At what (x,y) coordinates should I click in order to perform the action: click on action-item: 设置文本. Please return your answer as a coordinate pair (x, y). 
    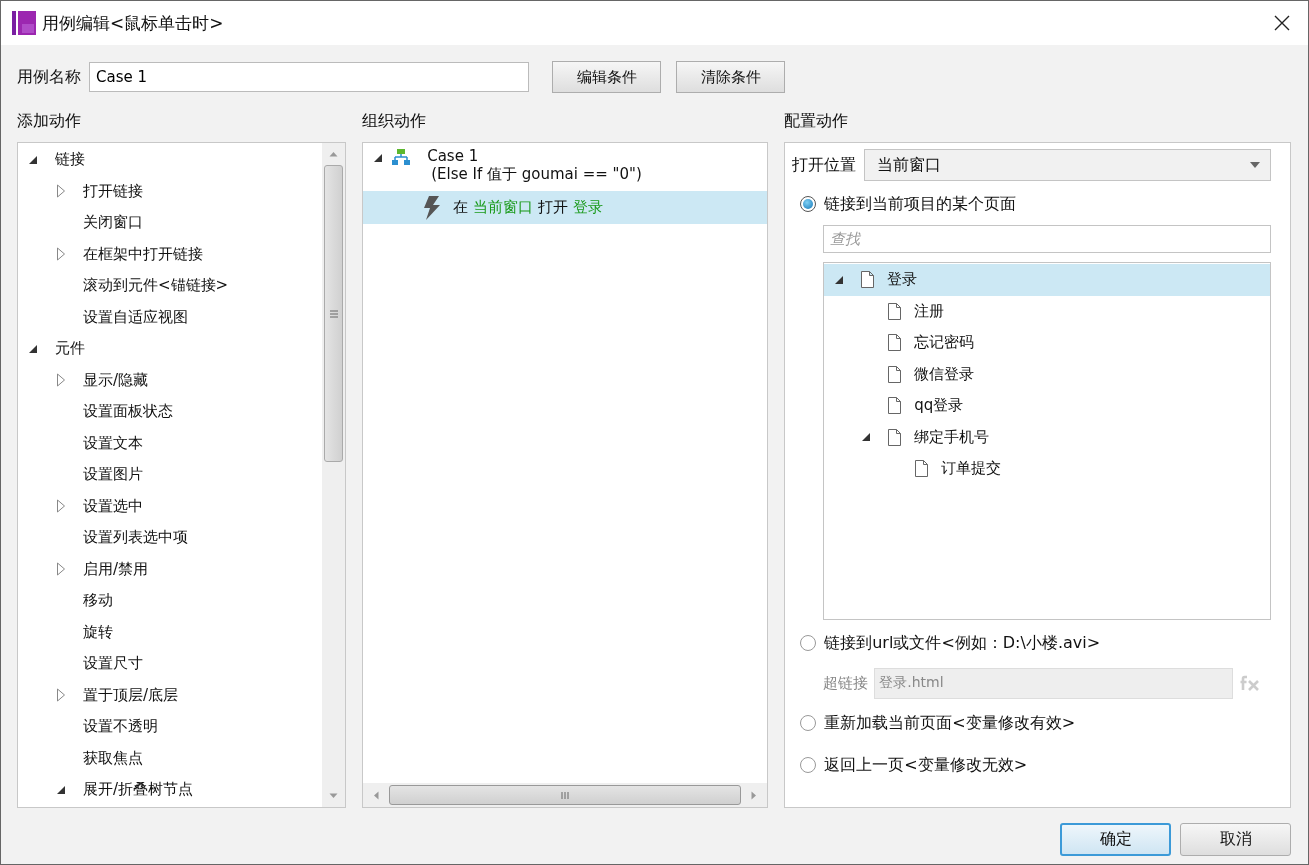
    Looking at the image, I should click on (113, 443).